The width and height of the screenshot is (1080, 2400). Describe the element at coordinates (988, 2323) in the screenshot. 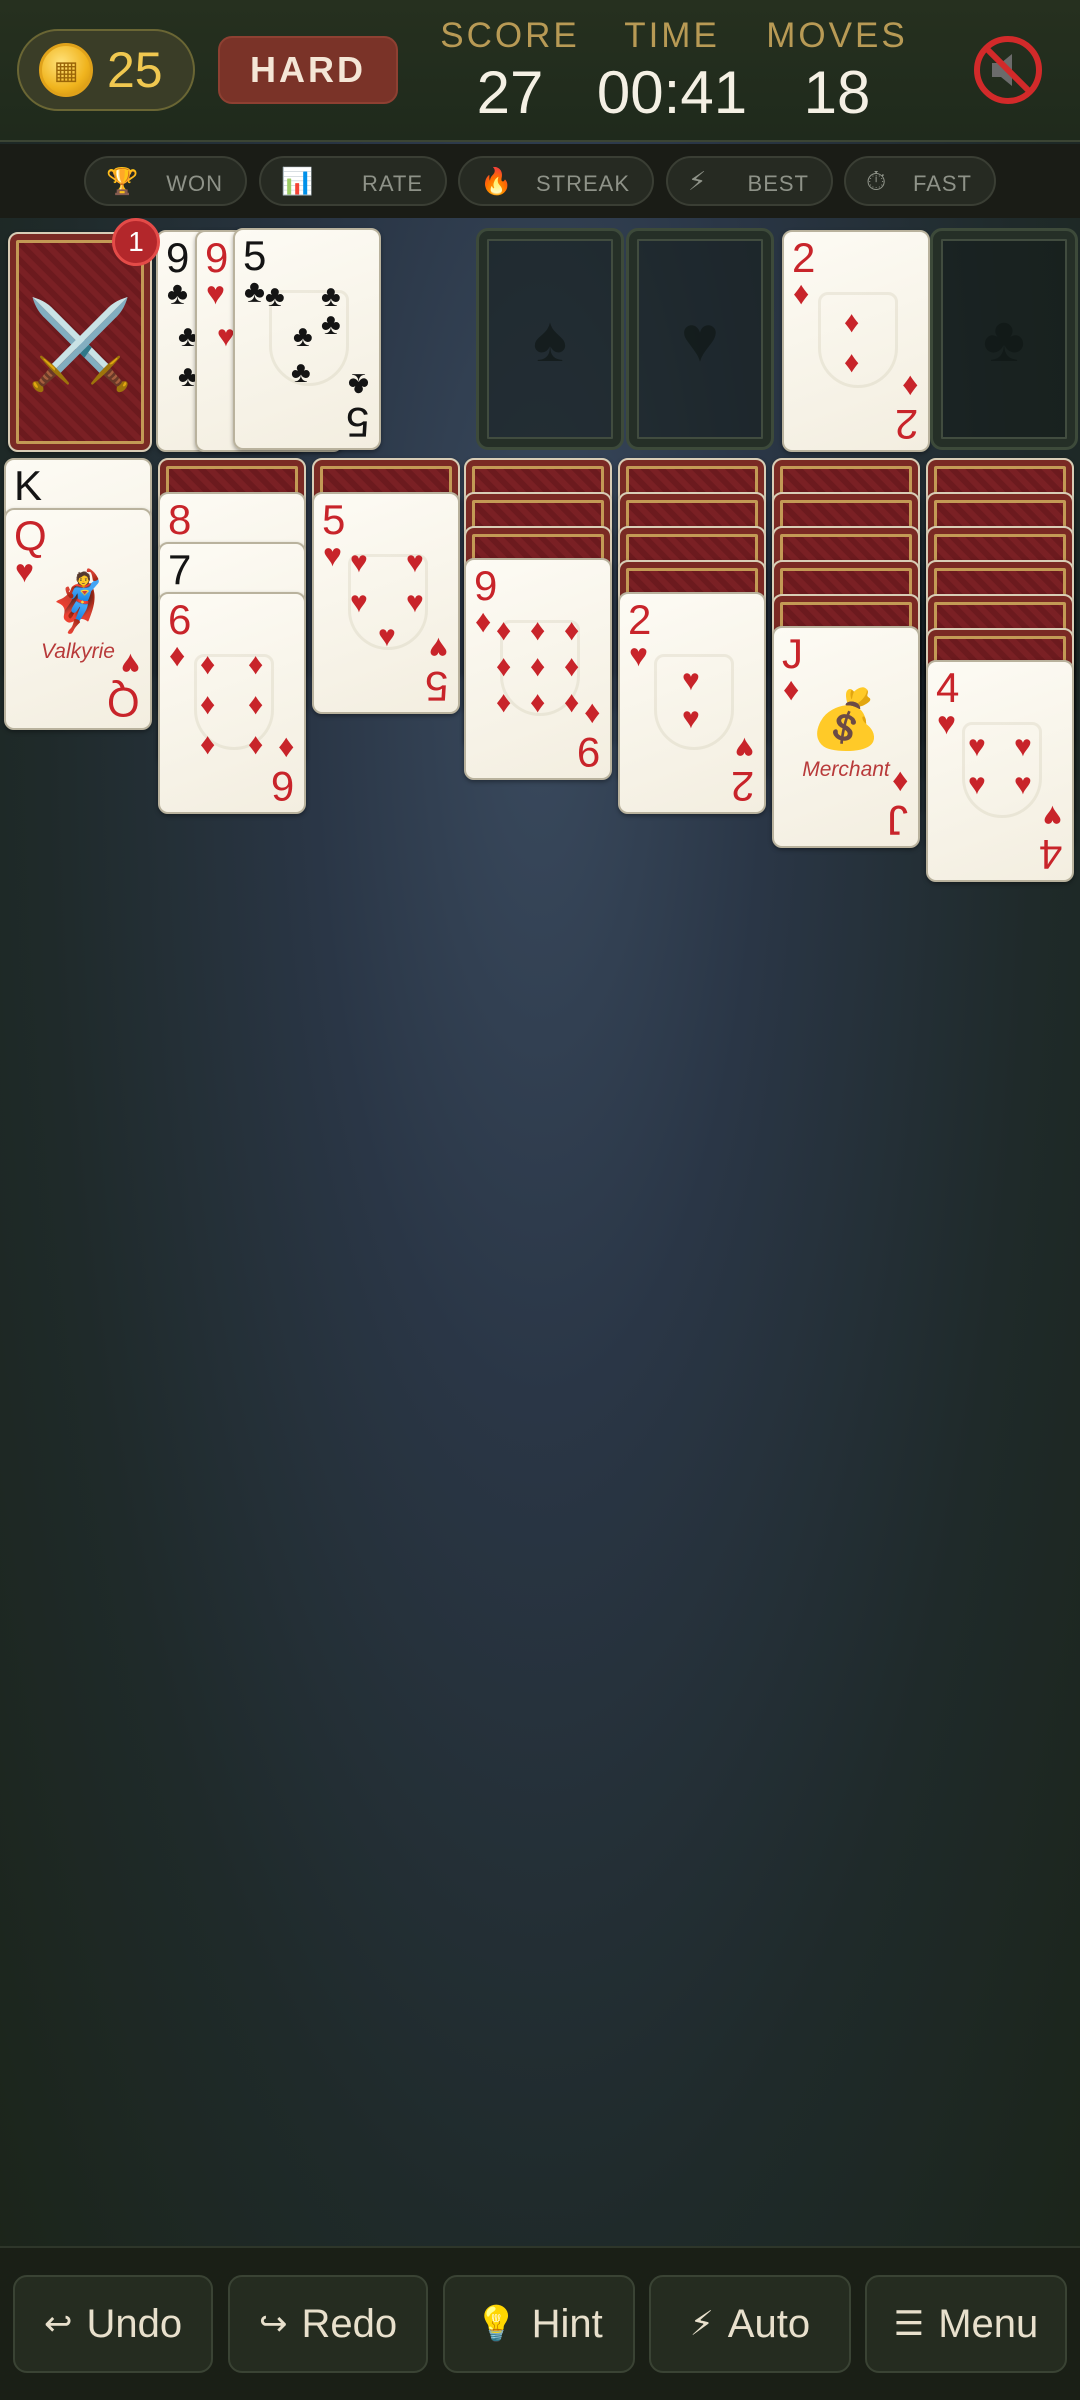

I see `menu-label: Menu` at that location.